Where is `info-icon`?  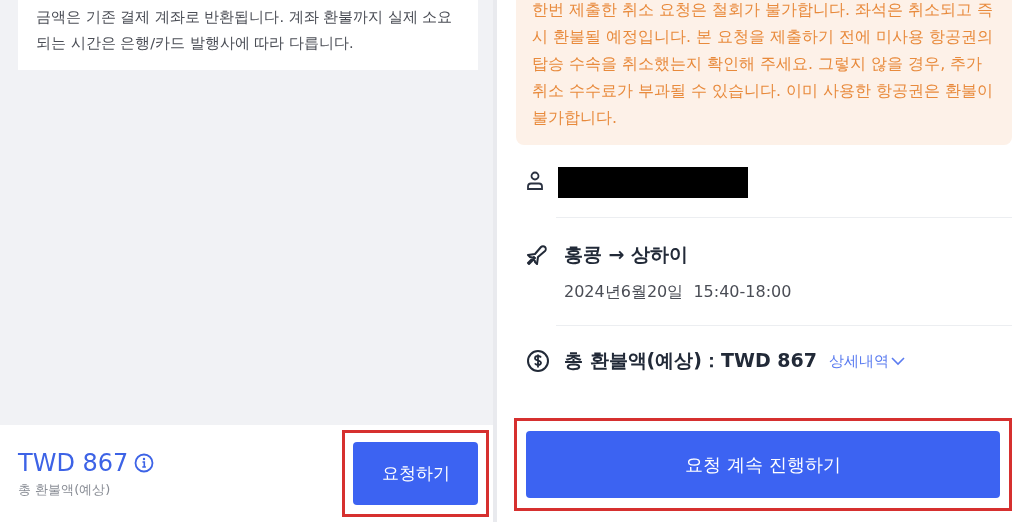
info-icon is located at coordinates (144, 462).